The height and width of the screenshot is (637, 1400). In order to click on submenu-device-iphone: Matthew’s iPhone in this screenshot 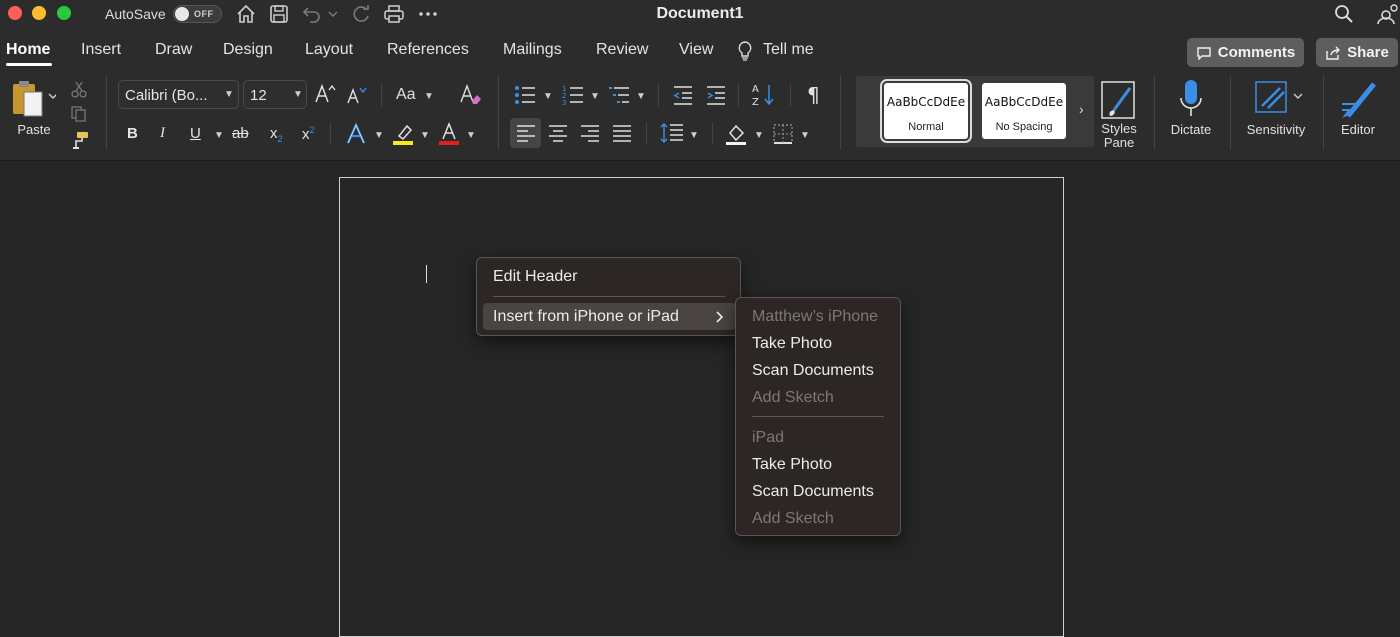, I will do `click(815, 316)`.